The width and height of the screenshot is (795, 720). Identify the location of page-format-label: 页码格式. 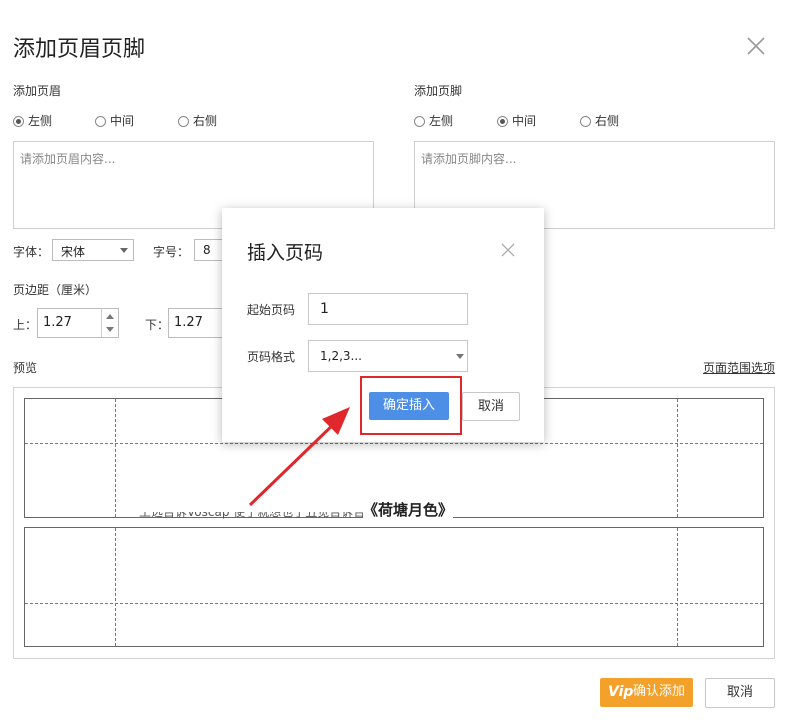
(271, 357).